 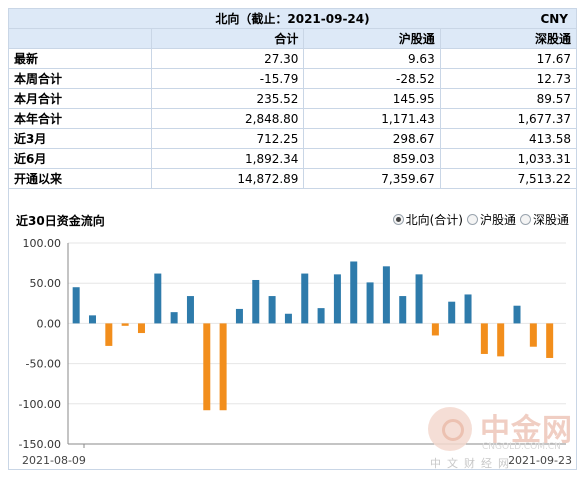 What do you see at coordinates (521, 447) in the screenshot?
I see `watermark-url: CNGOLD.COM.CN` at bounding box center [521, 447].